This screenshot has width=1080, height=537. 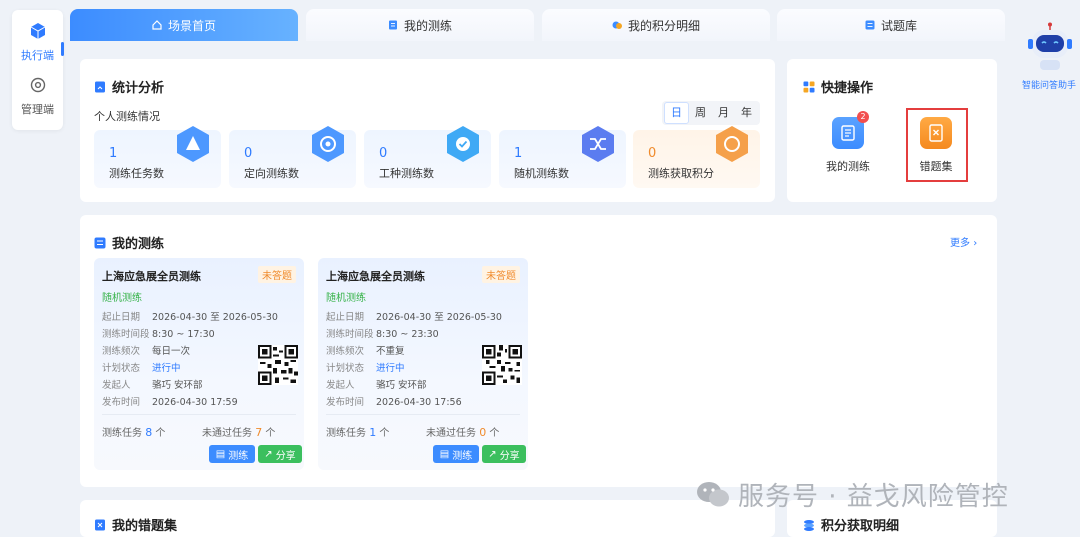 I want to click on robot-assistant-icon, so click(x=1050, y=47).